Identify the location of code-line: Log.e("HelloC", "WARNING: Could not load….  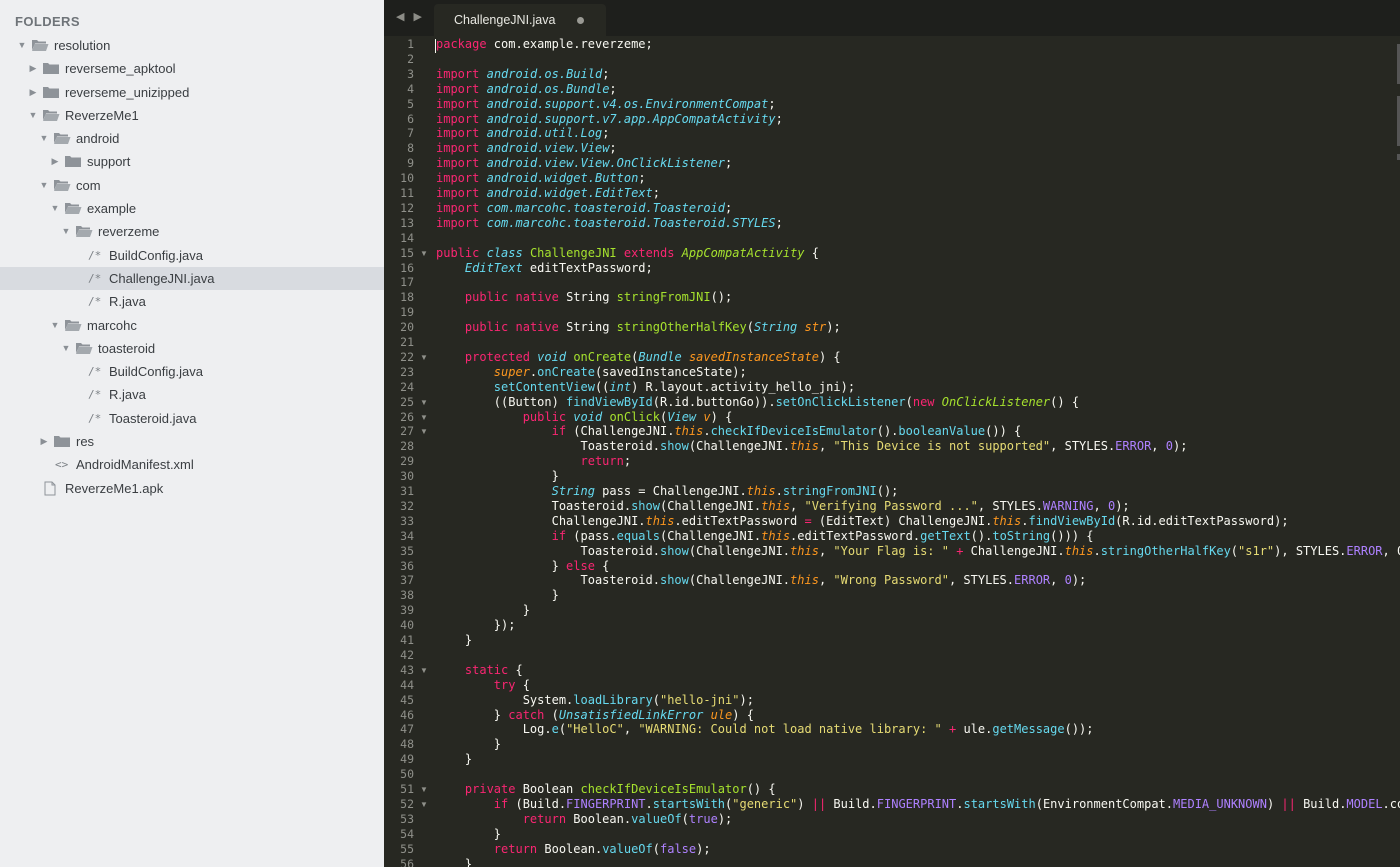
(765, 729).